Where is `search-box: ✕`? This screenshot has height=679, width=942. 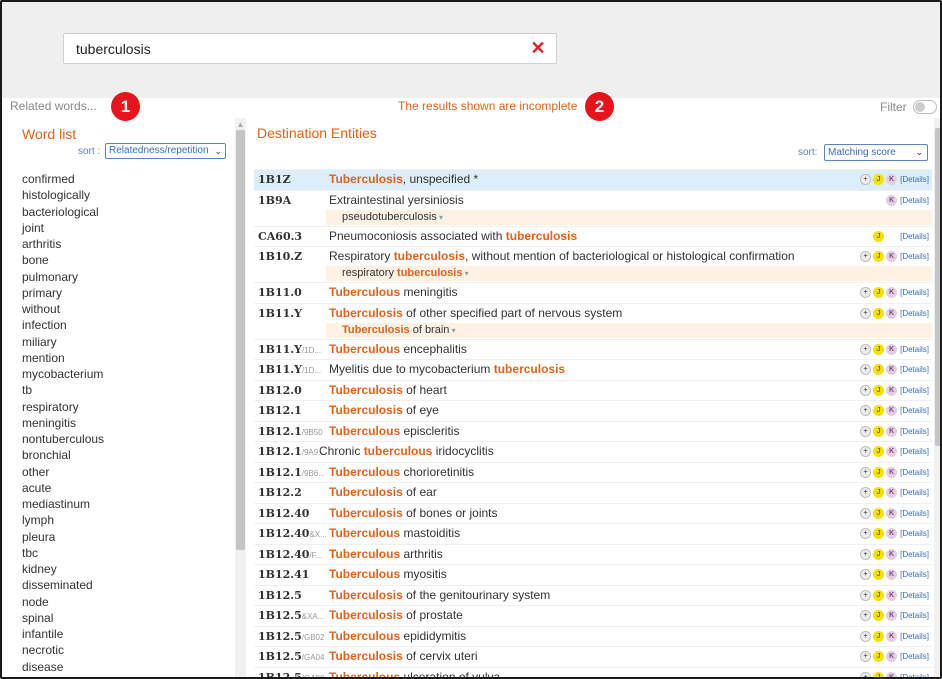 search-box: ✕ is located at coordinates (310, 48).